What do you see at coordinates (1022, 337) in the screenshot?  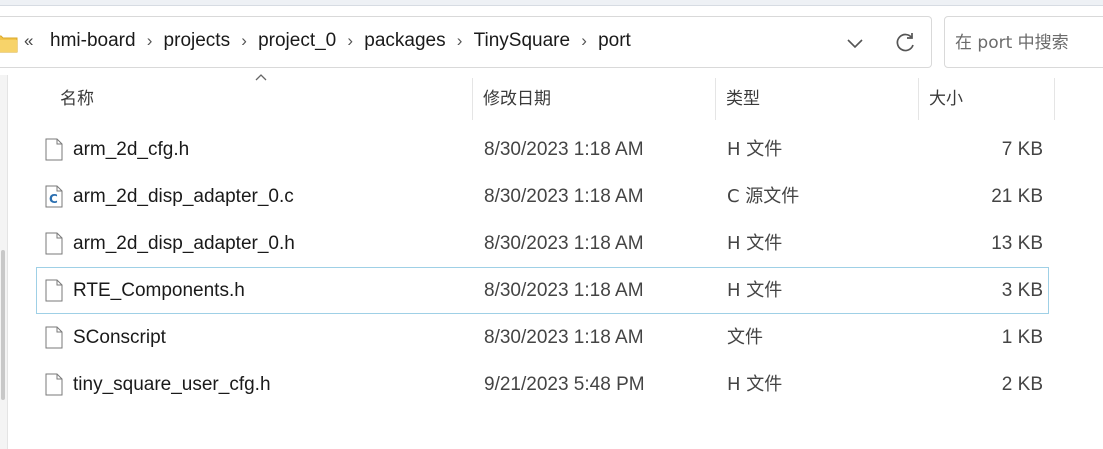 I see `file-size: 1 KB` at bounding box center [1022, 337].